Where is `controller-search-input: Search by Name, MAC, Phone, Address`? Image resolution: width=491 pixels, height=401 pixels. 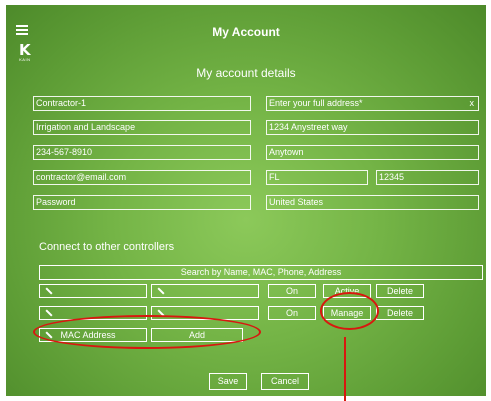
controller-search-input: Search by Name, MAC, Phone, Address is located at coordinates (261, 272).